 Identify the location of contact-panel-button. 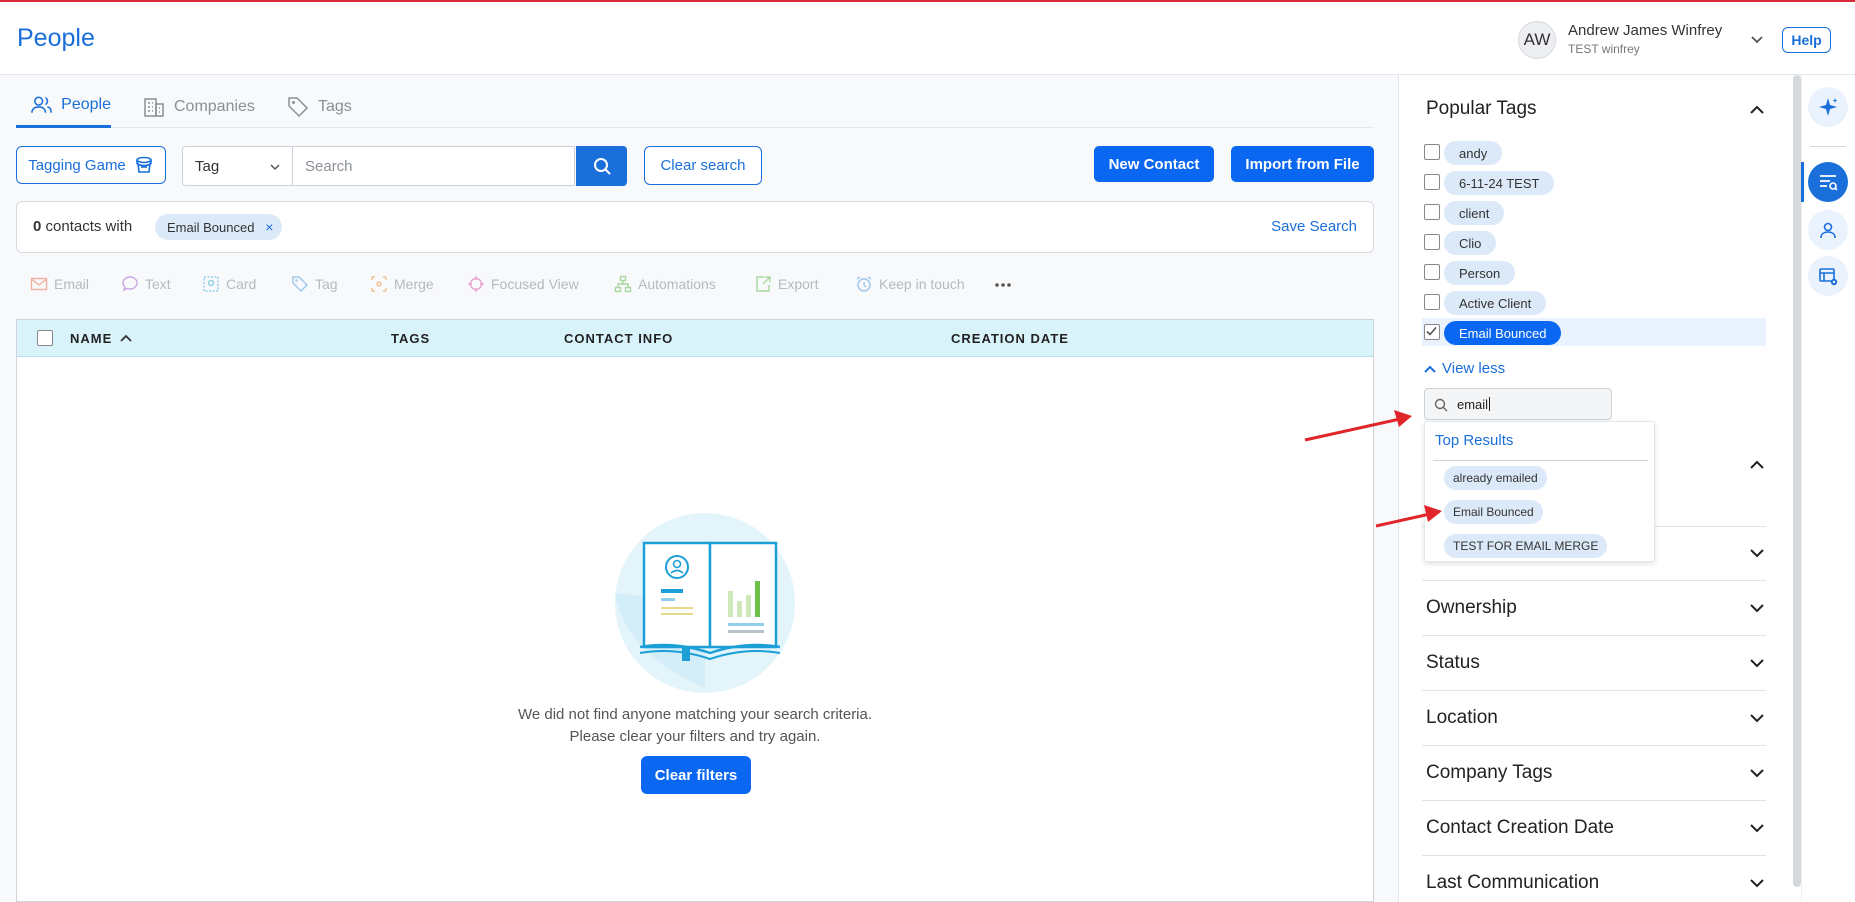
(1828, 230).